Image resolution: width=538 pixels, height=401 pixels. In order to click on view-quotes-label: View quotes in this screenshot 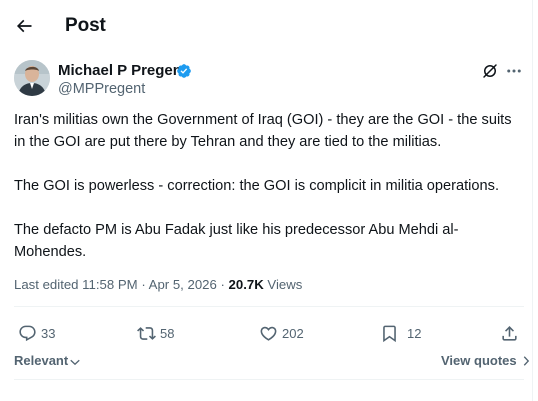, I will do `click(479, 360)`.